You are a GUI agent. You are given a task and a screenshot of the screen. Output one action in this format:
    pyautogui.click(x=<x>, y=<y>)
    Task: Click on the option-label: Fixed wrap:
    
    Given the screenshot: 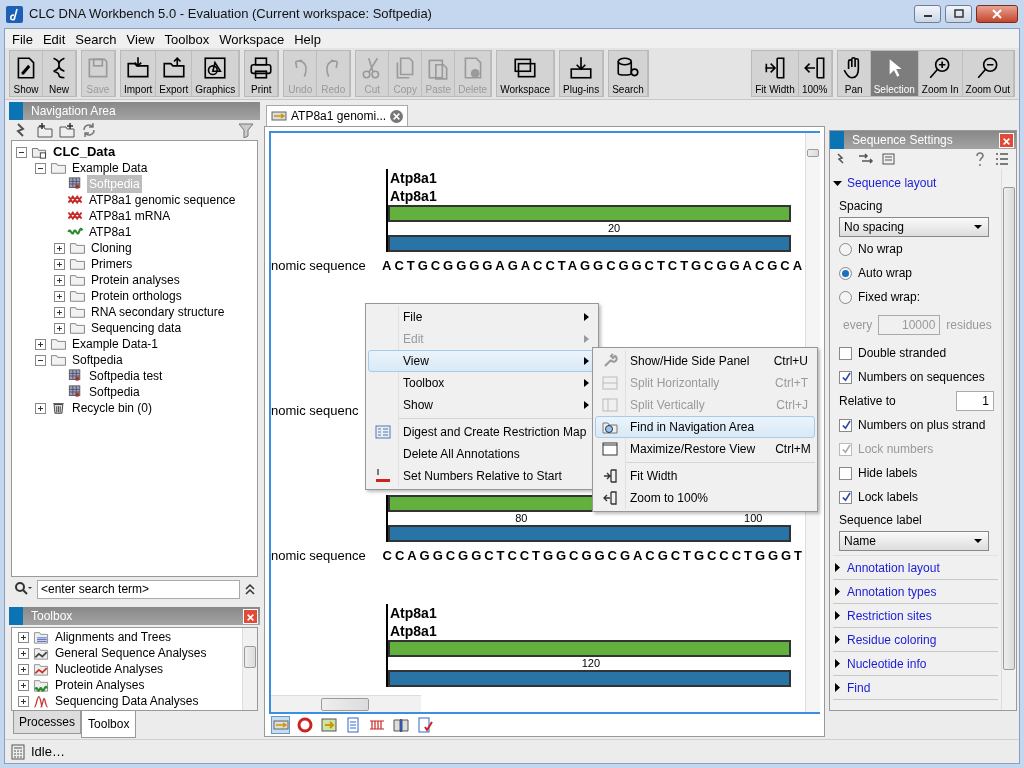 What is the action you would take?
    pyautogui.click(x=889, y=297)
    